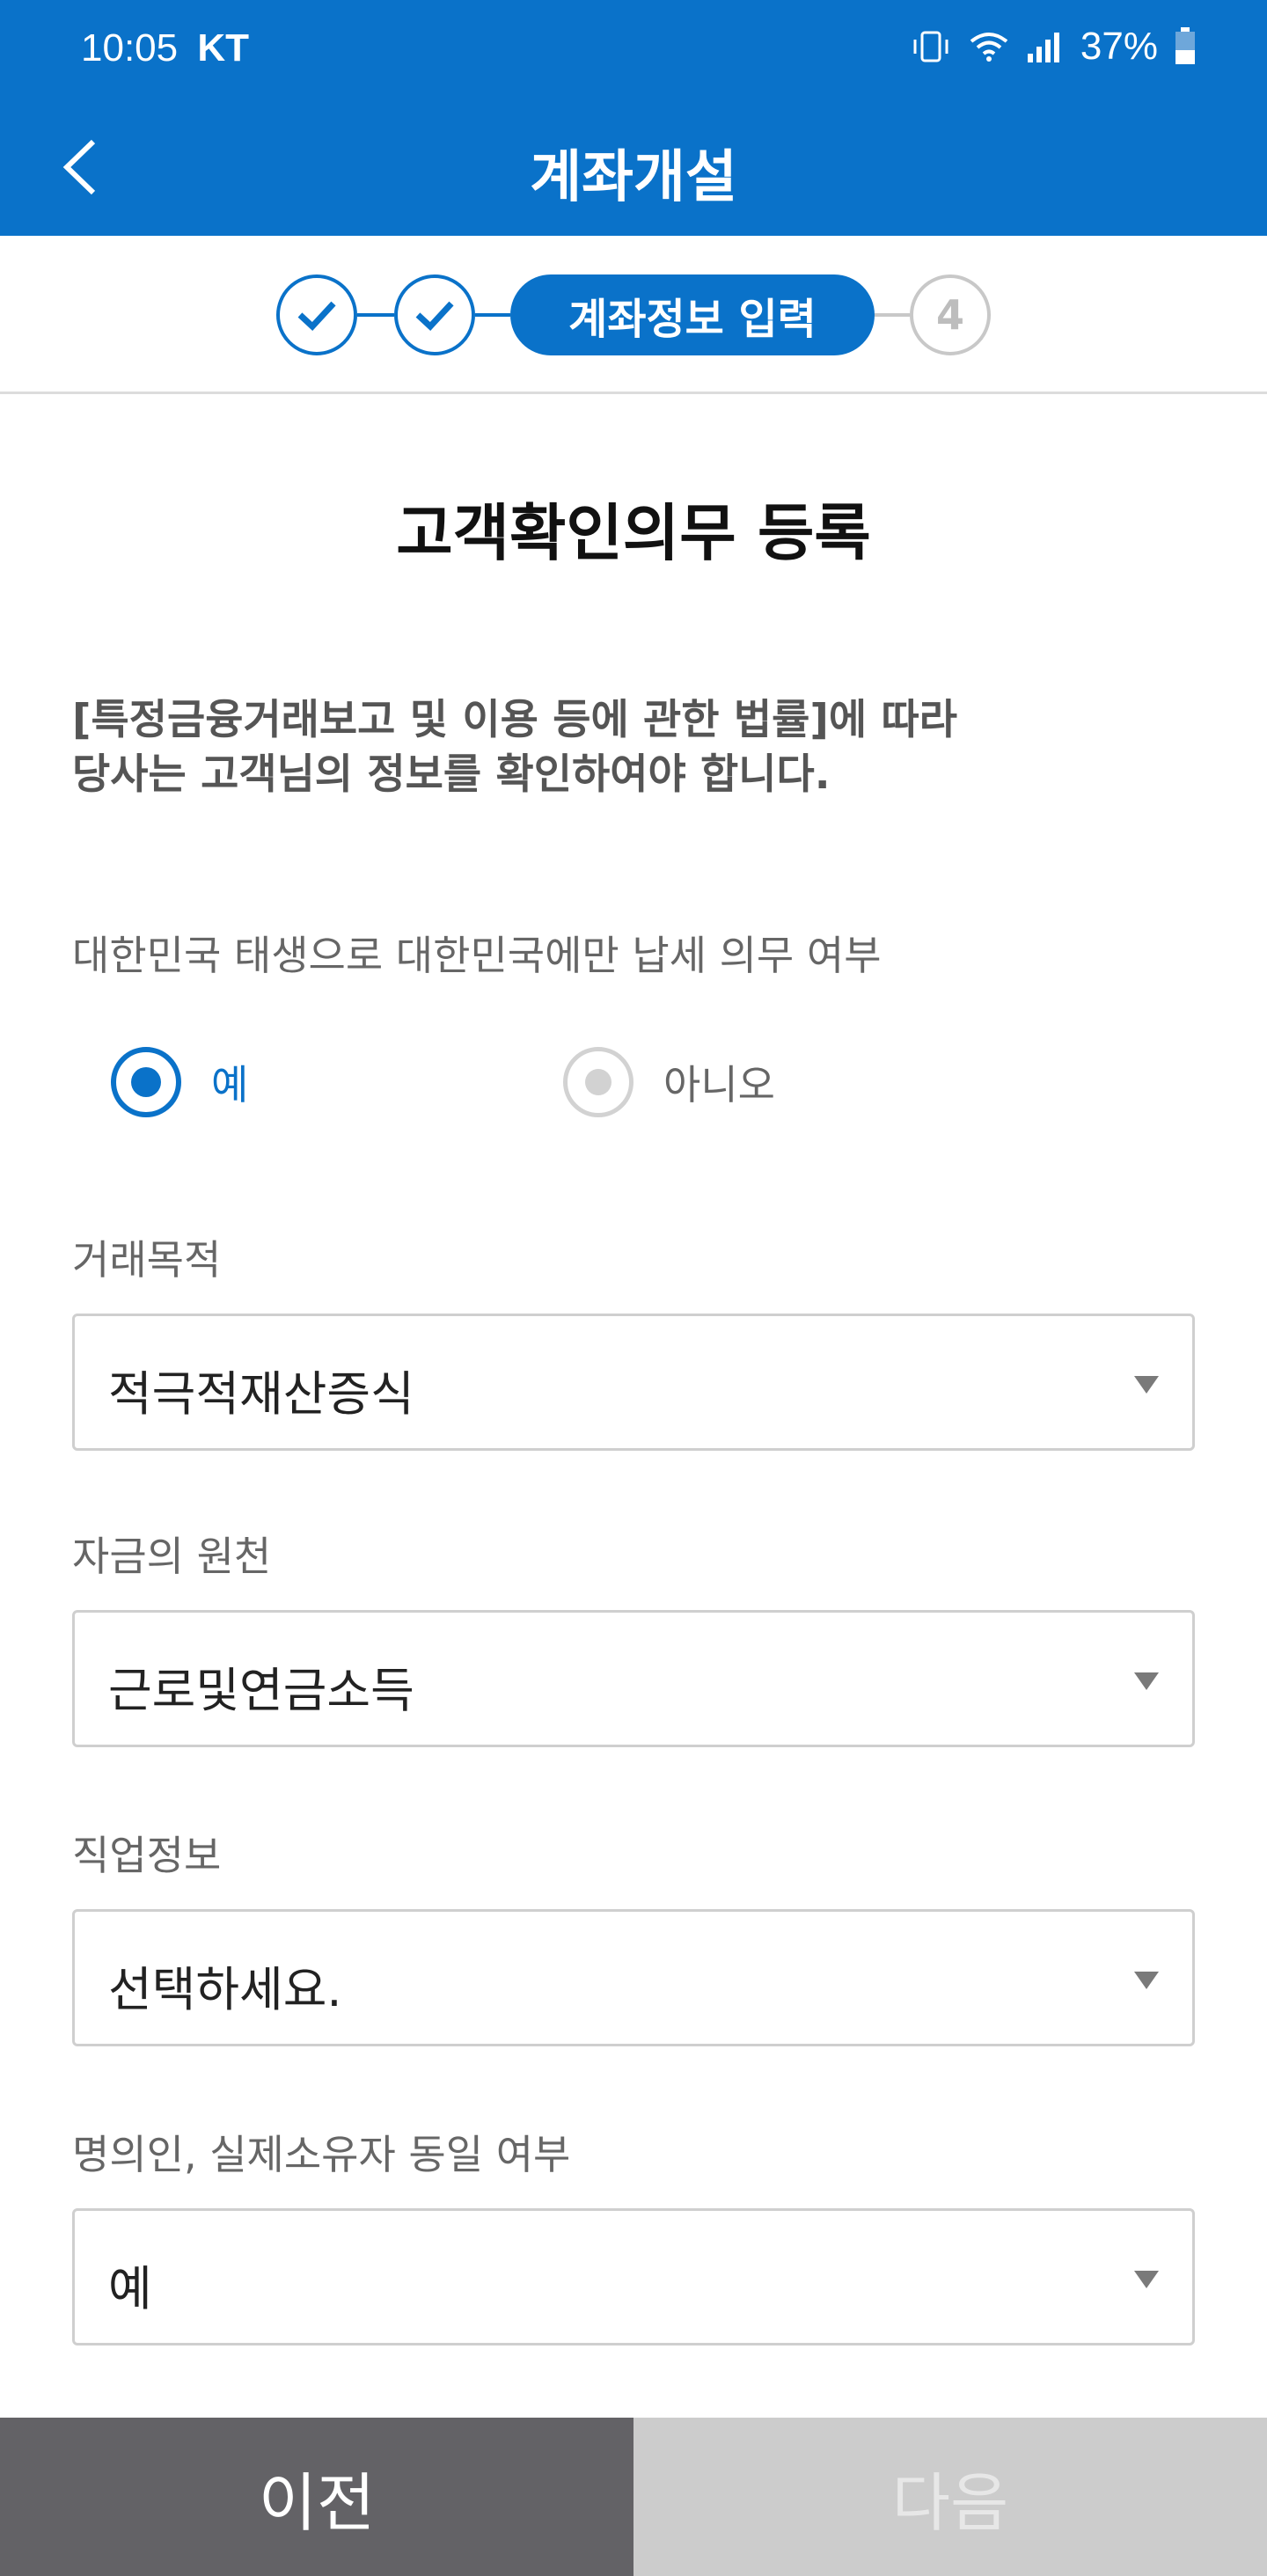  I want to click on owner-same-select: 예, so click(633, 2276).